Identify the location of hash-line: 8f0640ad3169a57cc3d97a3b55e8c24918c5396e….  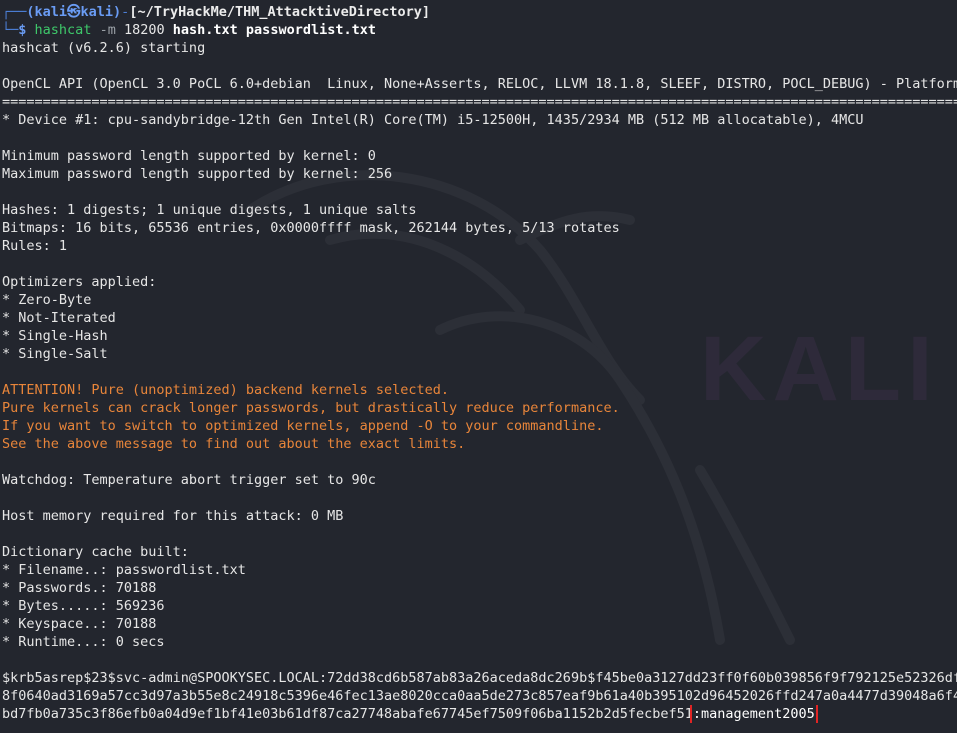
(479, 696).